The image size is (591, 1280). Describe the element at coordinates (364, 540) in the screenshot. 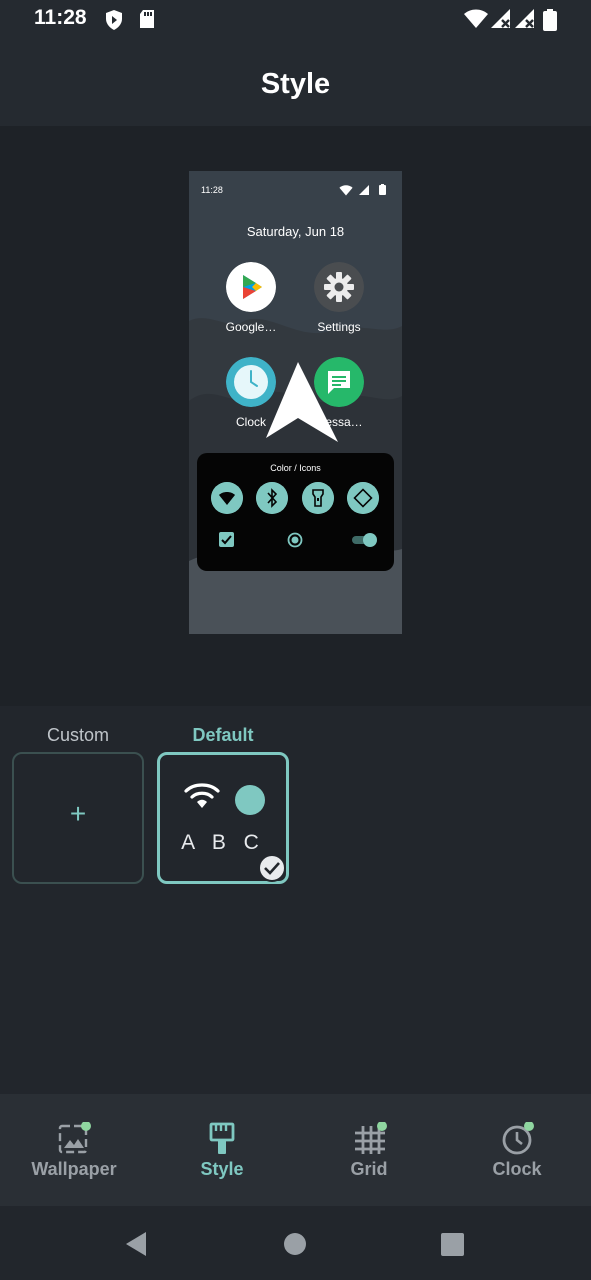

I see `toggle-switch-icon` at that location.